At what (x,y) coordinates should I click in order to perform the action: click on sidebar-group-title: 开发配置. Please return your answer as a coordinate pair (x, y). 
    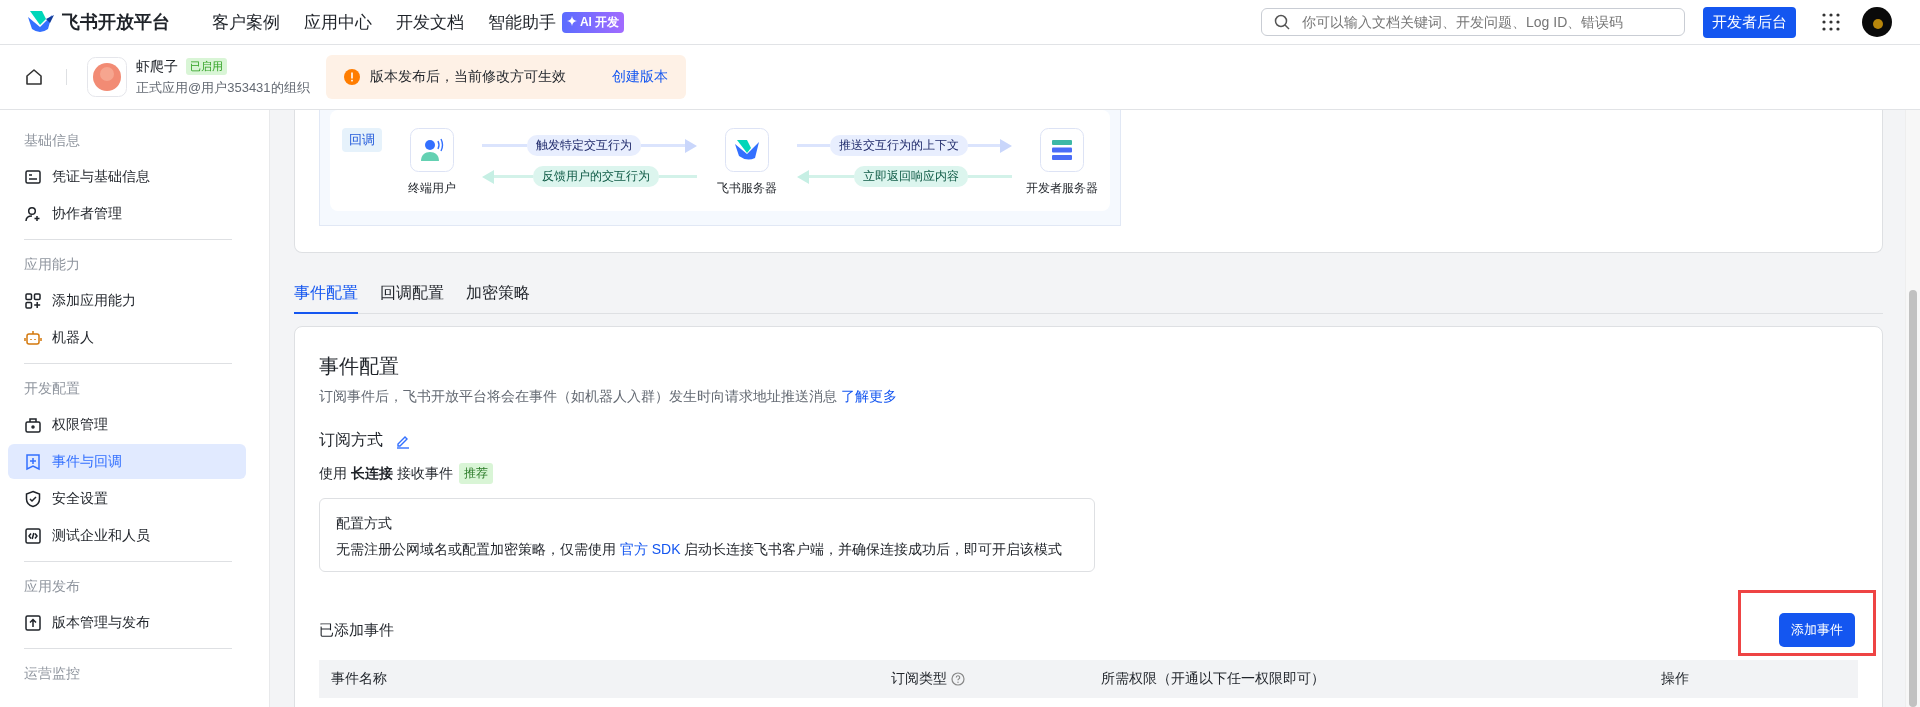
    Looking at the image, I should click on (52, 388).